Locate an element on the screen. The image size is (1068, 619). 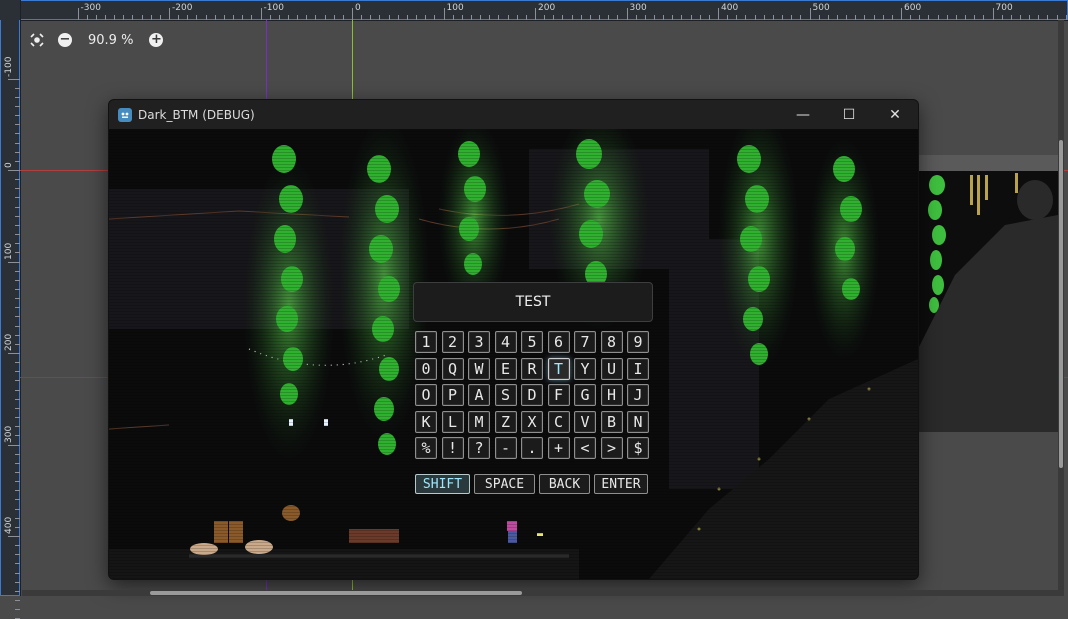
key-R: R is located at coordinates (532, 368).